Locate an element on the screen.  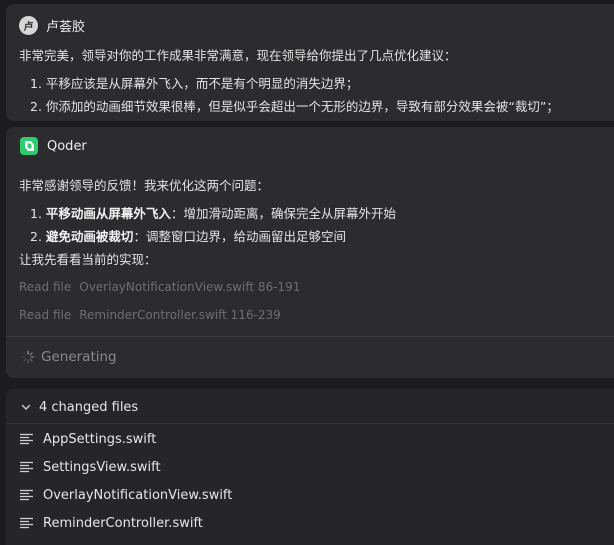
assistant-list-item-2: 2. 避免动画被裁切：调整窗口边界，给动画留出足够空间 is located at coordinates (188, 235).